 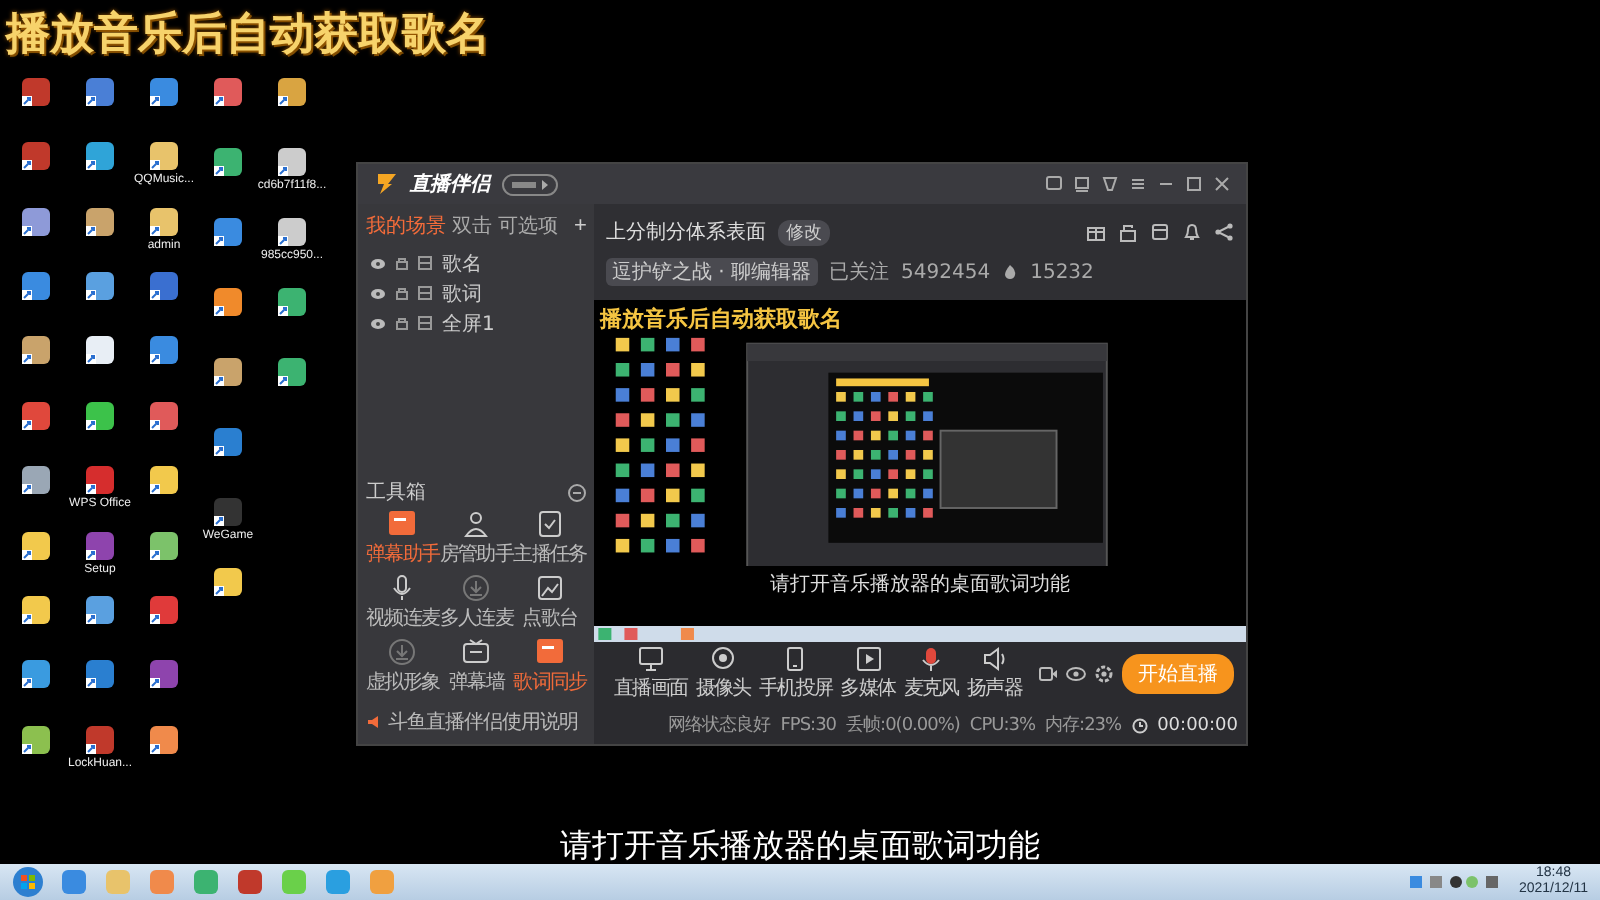 I want to click on gift-icon, so click(x=1096, y=232).